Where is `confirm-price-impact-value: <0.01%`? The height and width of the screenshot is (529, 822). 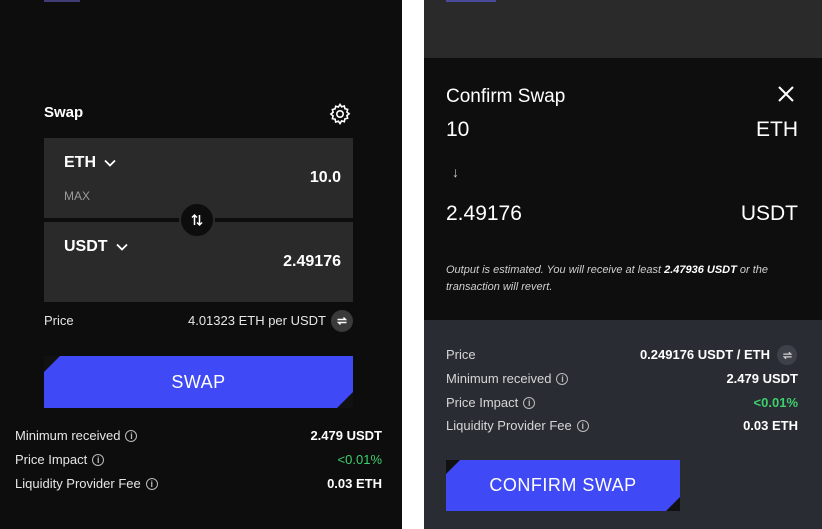 confirm-price-impact-value: <0.01% is located at coordinates (775, 402).